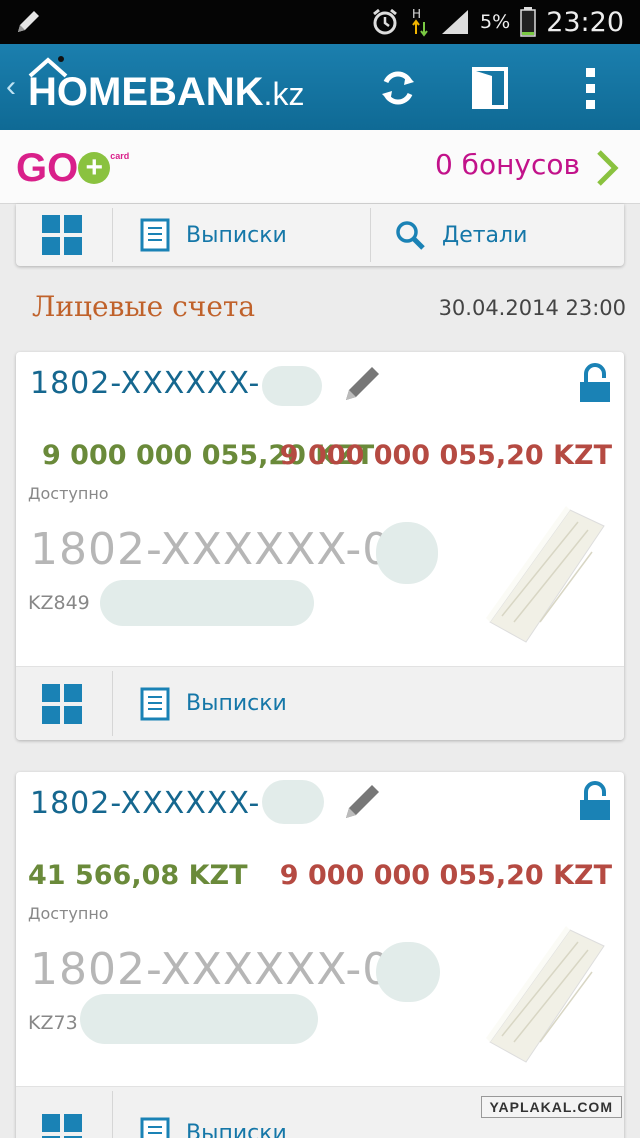  What do you see at coordinates (485, 235) in the screenshot?
I see `details-label: Детали` at bounding box center [485, 235].